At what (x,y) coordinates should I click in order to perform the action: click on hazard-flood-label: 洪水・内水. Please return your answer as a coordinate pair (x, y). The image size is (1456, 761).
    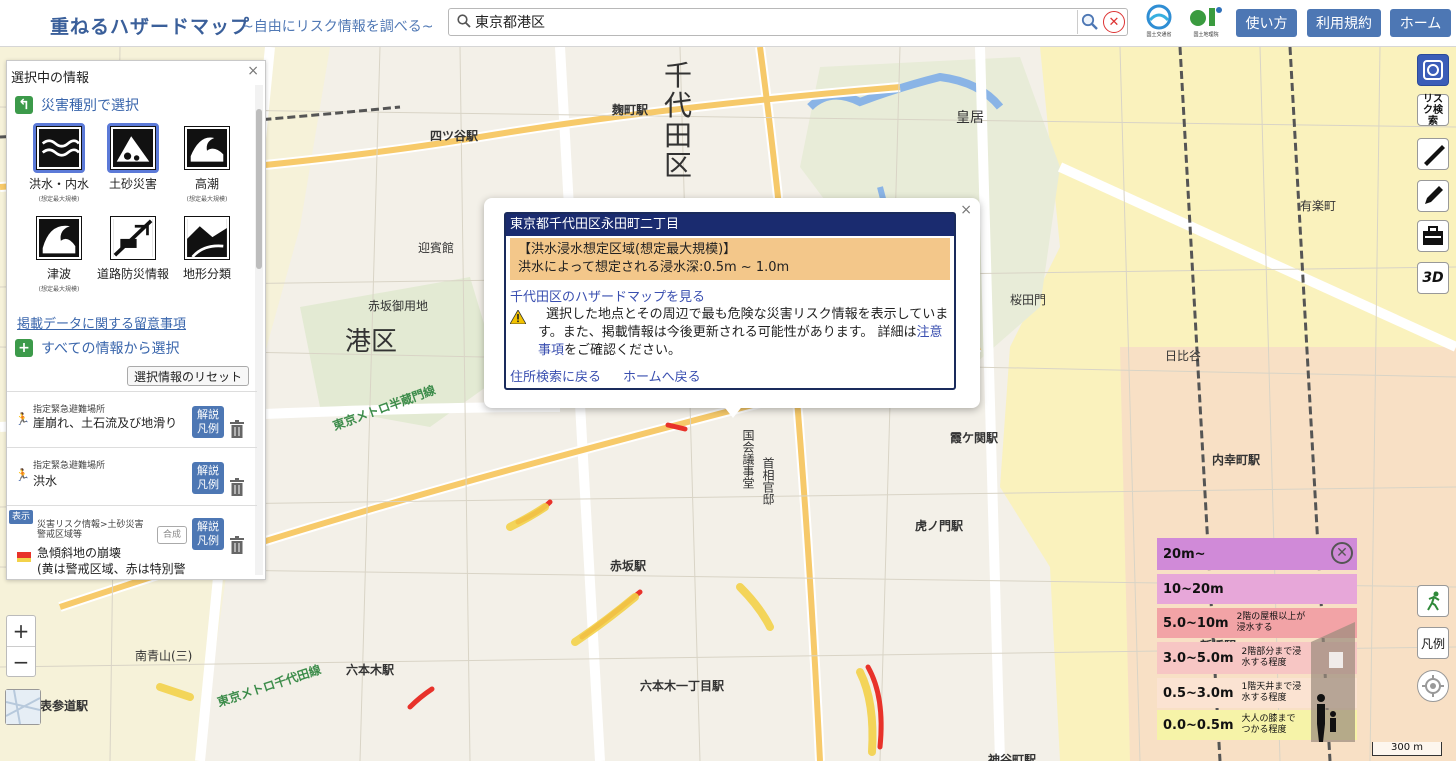
    Looking at the image, I should click on (58, 184).